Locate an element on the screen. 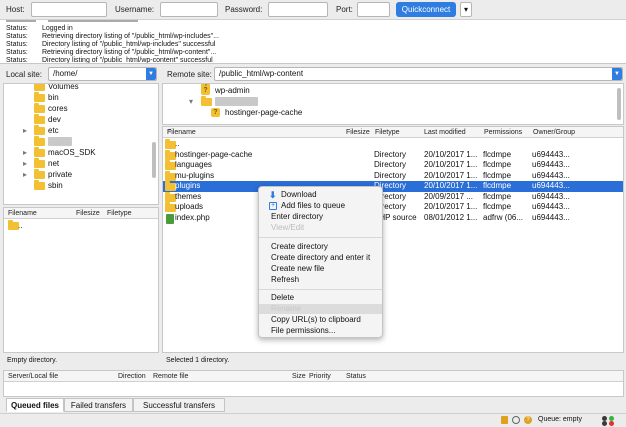  tree-item: bin is located at coordinates (81, 97).